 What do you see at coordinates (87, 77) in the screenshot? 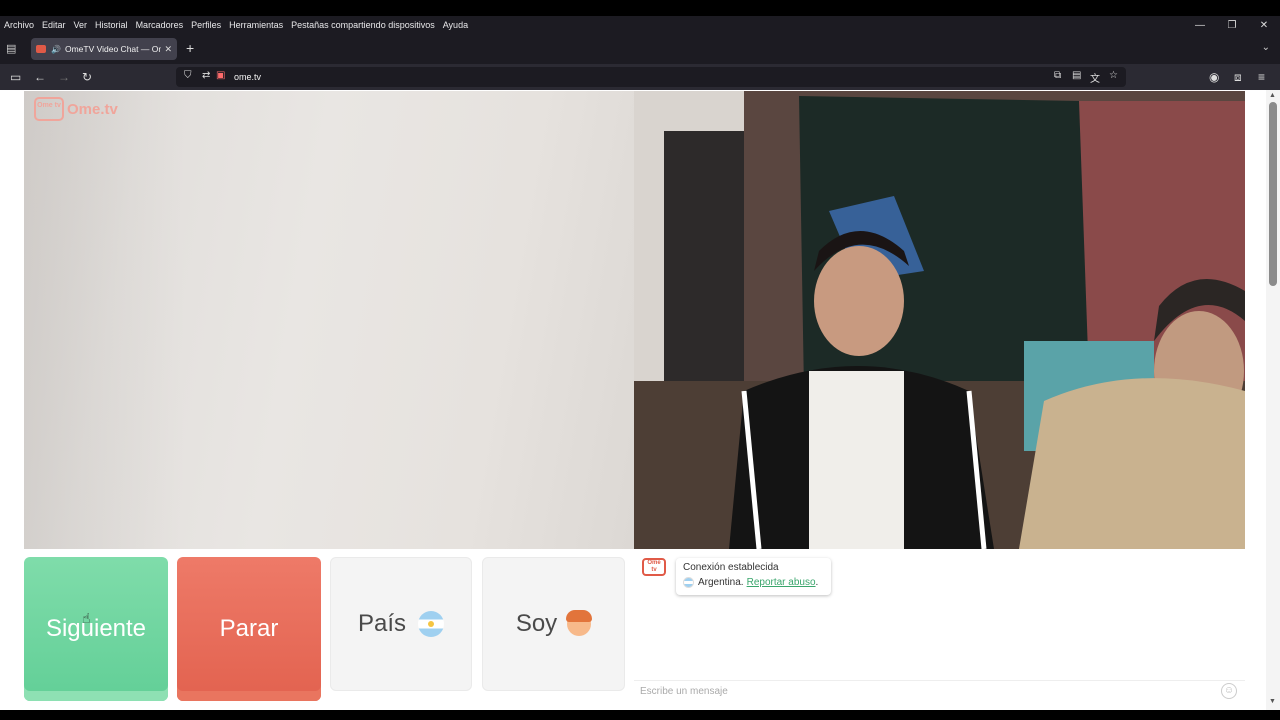
I see `reload-icon: ↻` at bounding box center [87, 77].